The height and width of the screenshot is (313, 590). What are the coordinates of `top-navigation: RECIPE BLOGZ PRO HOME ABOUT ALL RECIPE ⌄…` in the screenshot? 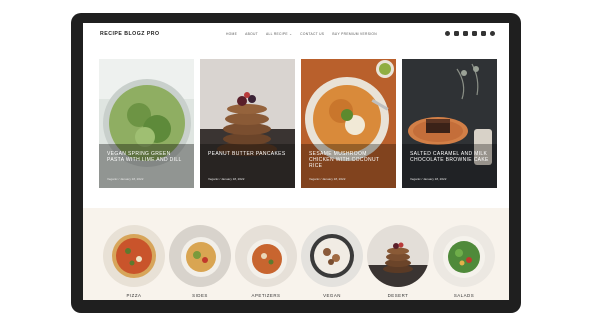 It's located at (296, 34).